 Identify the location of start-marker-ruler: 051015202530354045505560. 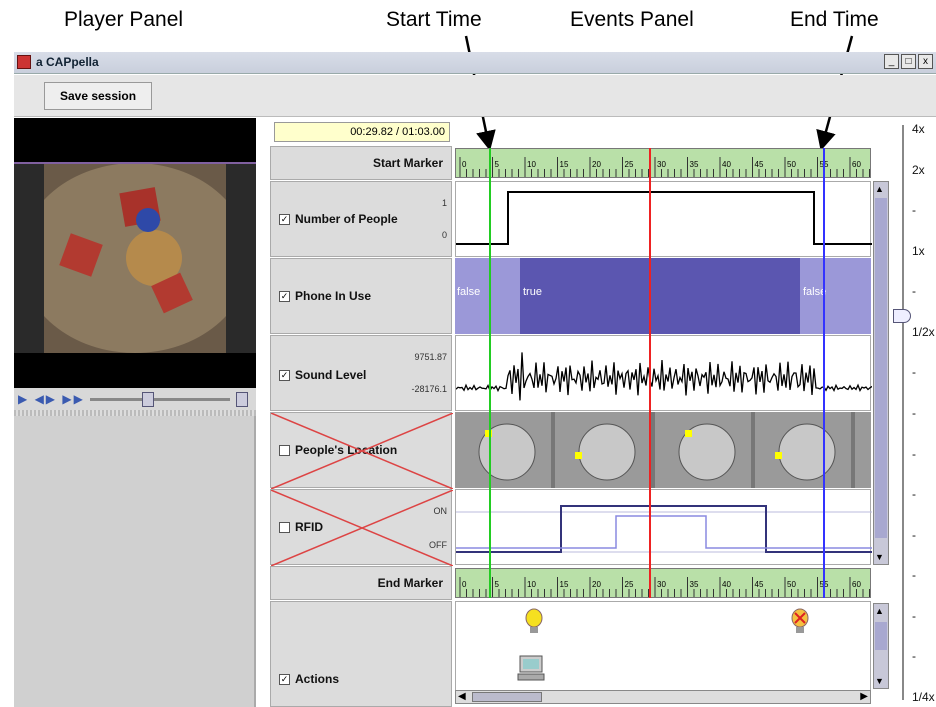
(663, 163).